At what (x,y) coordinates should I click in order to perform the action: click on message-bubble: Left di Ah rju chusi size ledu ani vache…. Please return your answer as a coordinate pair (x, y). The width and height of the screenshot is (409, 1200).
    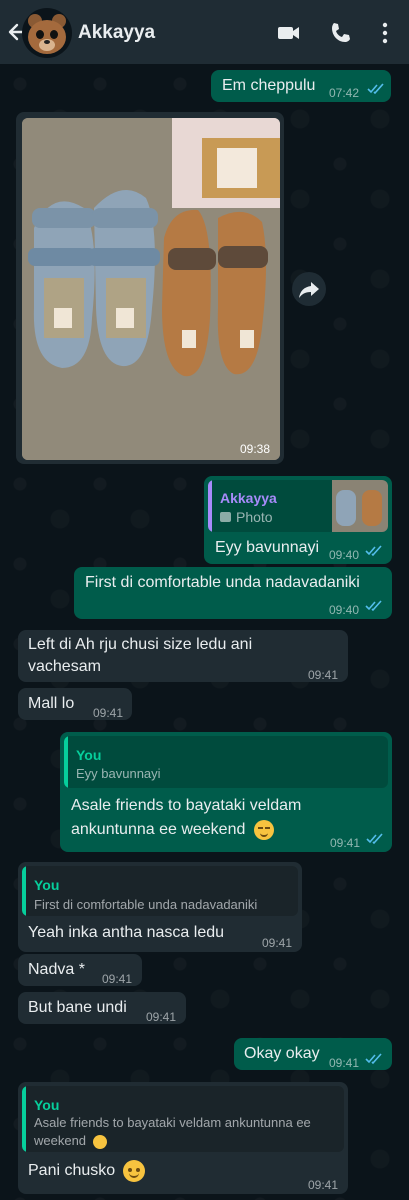
    Looking at the image, I should click on (183, 656).